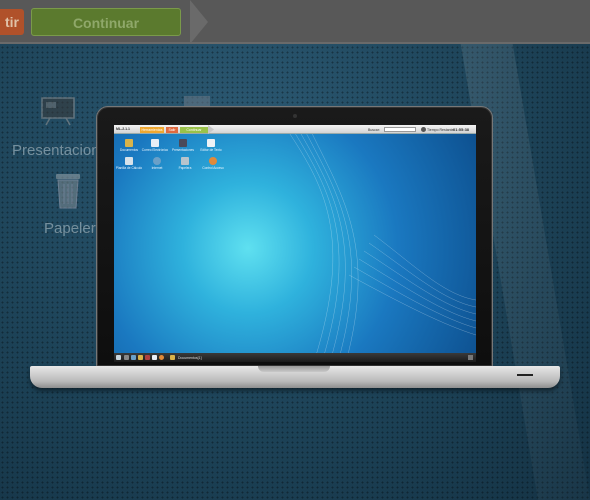 The image size is (590, 500). I want to click on desktop-icon-label: Editor de Texto, so click(211, 150).